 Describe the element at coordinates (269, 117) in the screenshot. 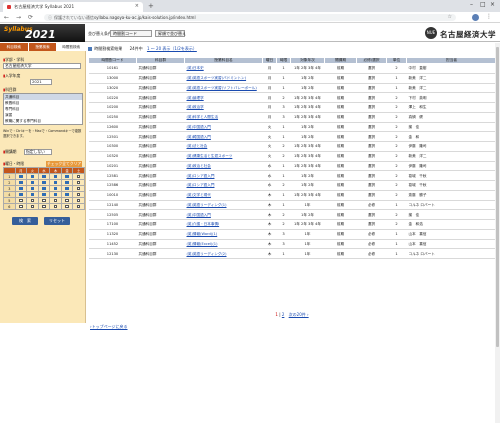

I see `table-cell: 月` at that location.